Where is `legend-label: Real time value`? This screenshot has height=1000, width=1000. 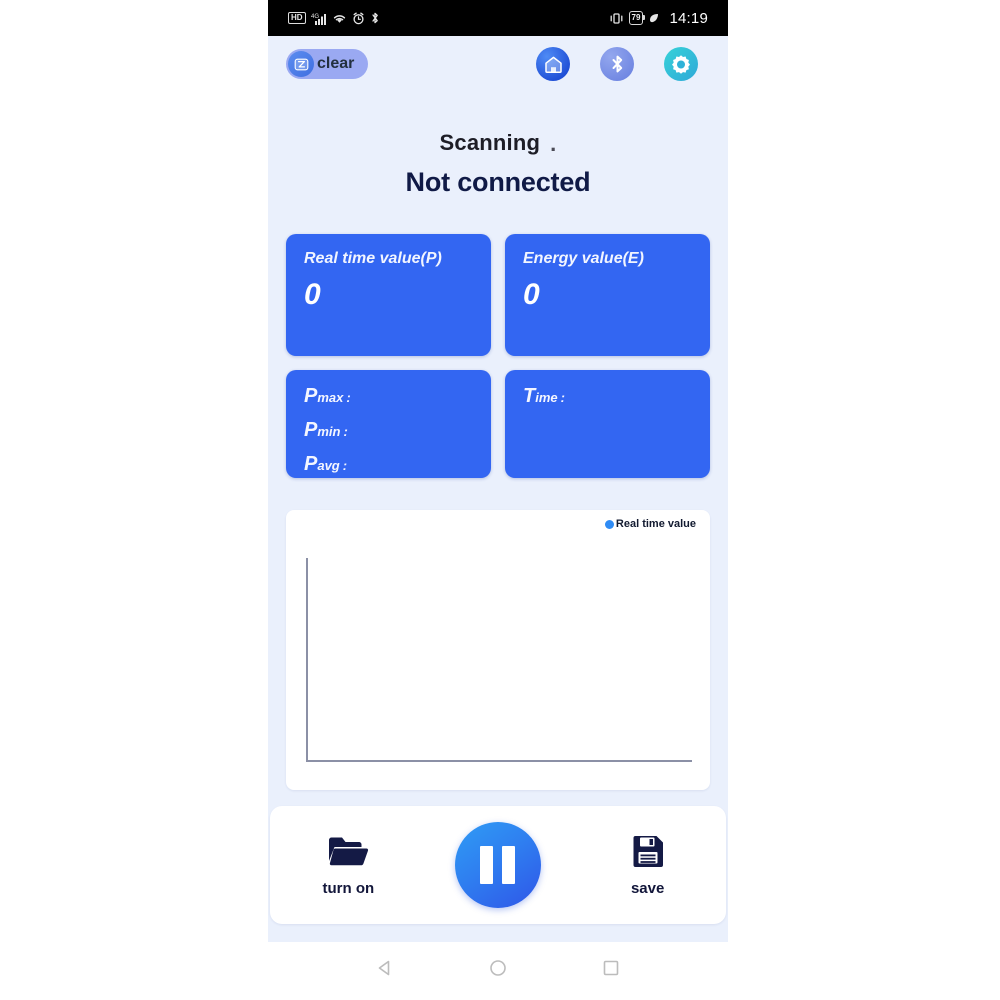
legend-label: Real time value is located at coordinates (655, 524).